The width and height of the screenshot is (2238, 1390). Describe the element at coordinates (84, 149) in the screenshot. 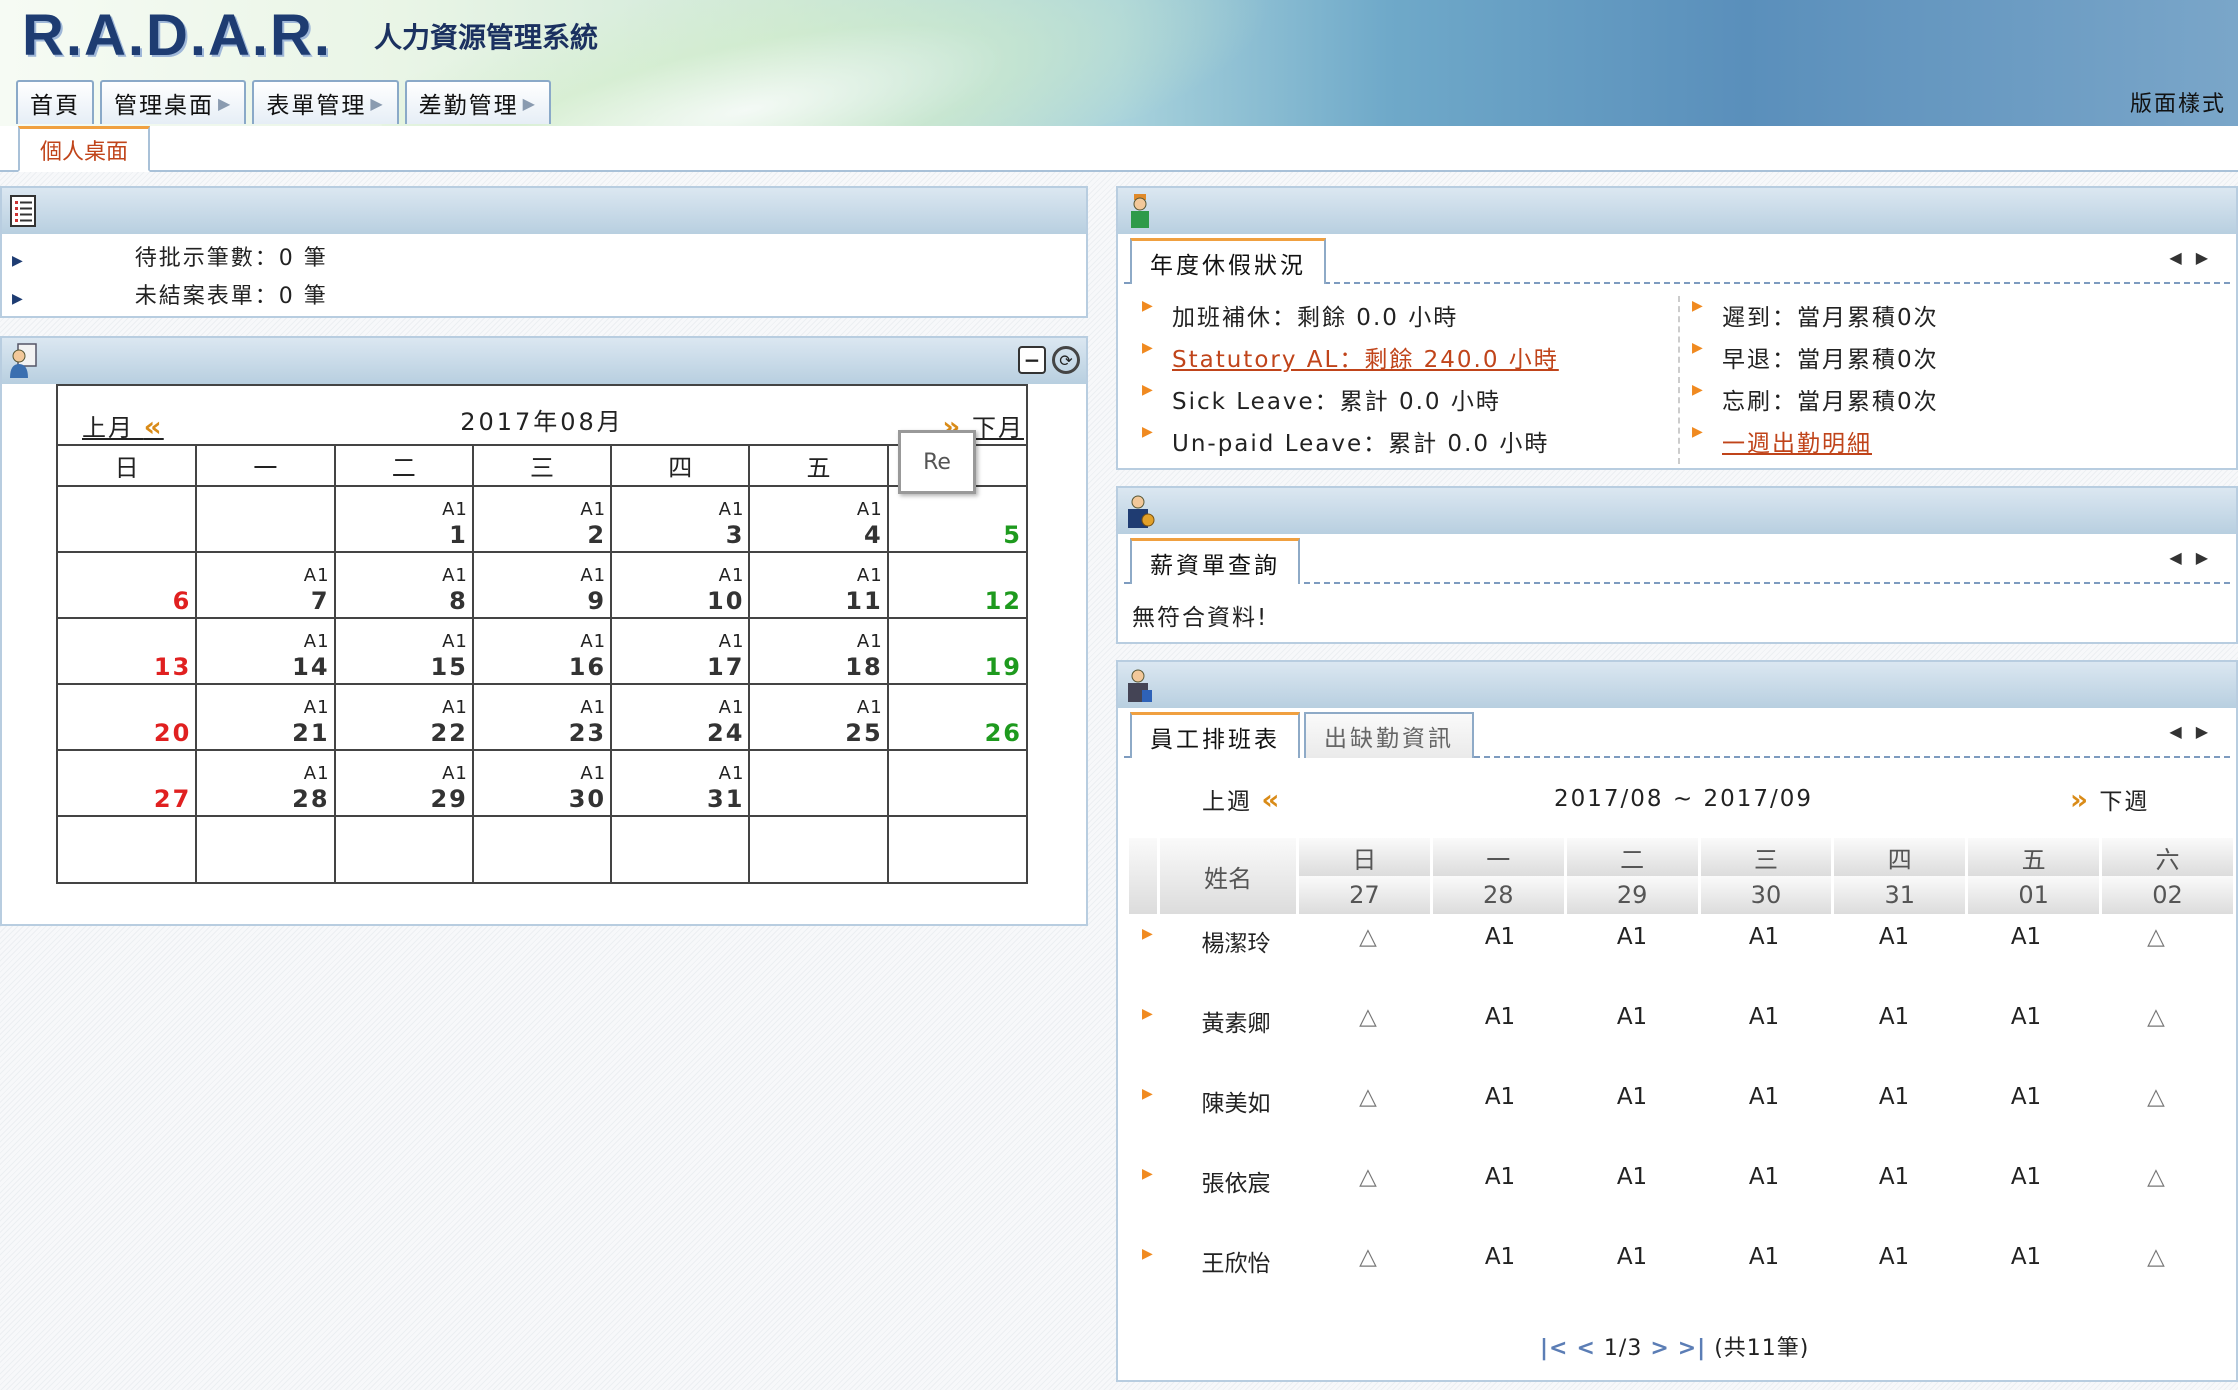

I see `tab-personal-desktop: 個人桌面` at that location.